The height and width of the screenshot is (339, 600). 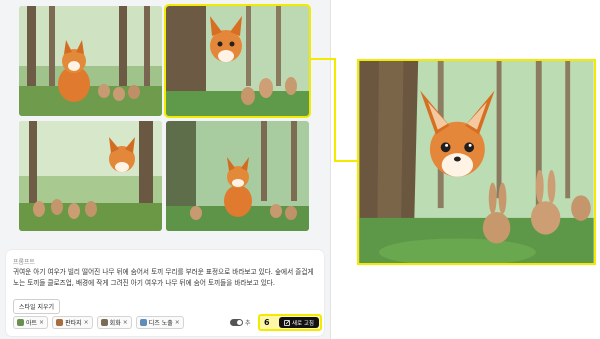 I want to click on result-image-1-art, so click(x=90, y=61).